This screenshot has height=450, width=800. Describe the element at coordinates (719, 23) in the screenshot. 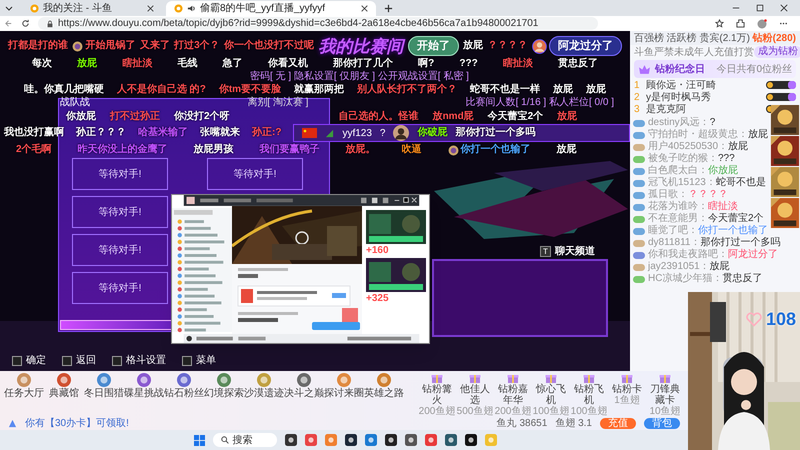

I see `star-icon` at that location.